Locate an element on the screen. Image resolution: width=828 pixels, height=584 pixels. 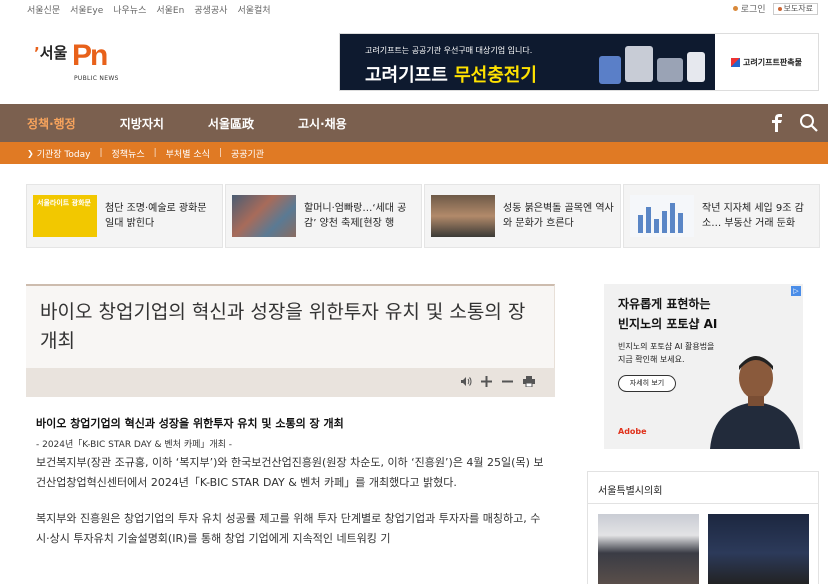
nav-item-seoul-district: 서울區政 is located at coordinates (231, 123).